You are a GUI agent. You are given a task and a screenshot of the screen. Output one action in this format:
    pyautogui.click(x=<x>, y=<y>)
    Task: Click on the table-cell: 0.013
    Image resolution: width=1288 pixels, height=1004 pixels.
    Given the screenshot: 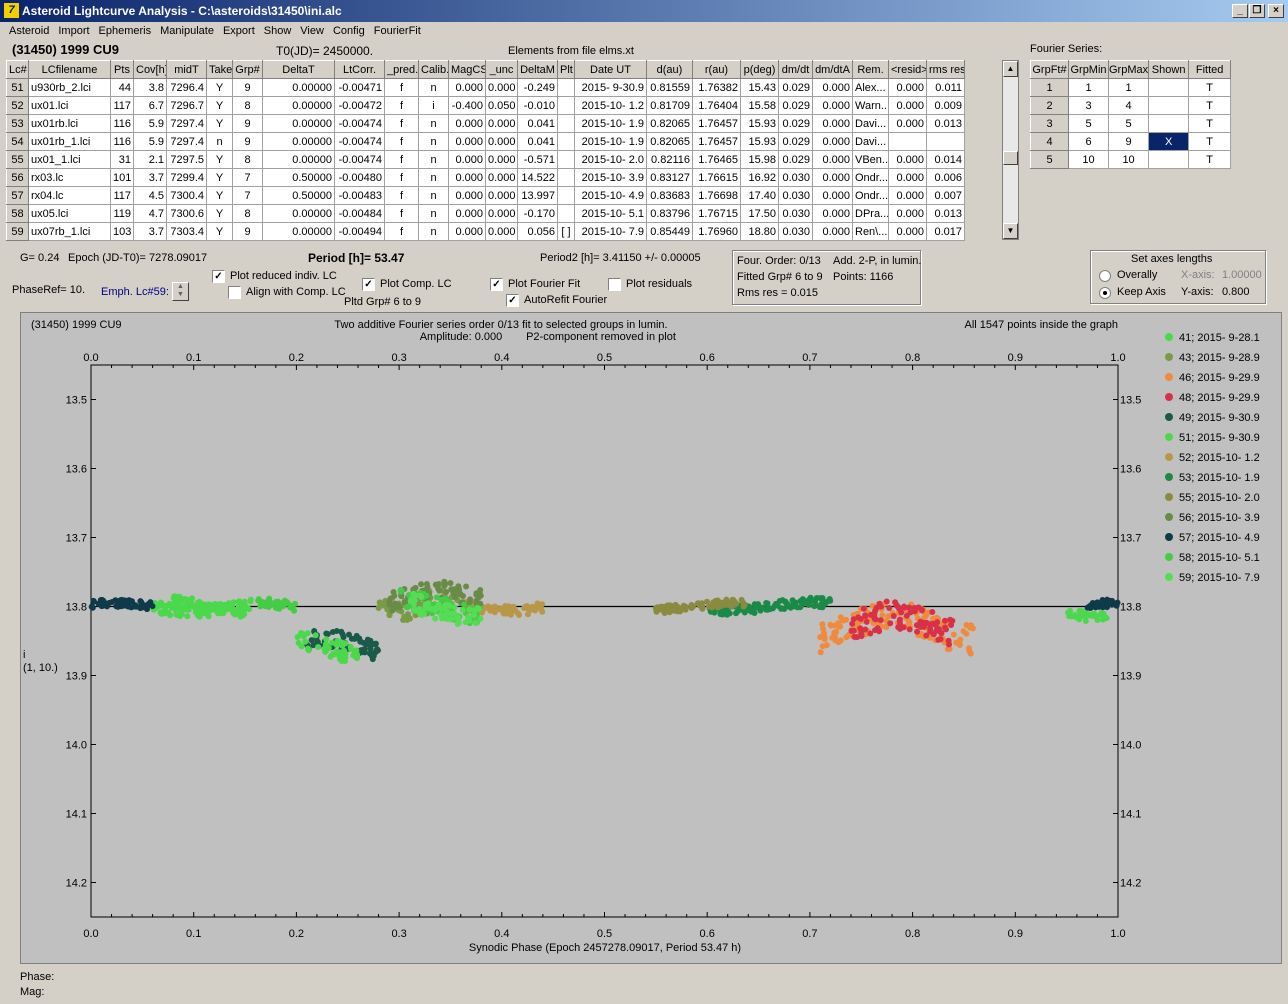 What is the action you would take?
    pyautogui.click(x=945, y=213)
    